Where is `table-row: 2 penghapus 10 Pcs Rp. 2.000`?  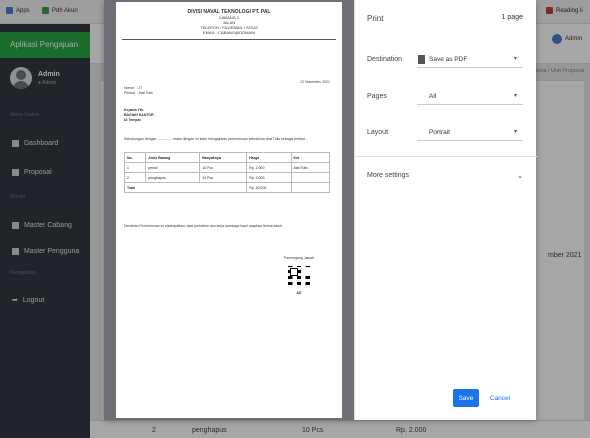
table-row: 2 penghapus 10 Pcs Rp. 2.000 is located at coordinates (227, 177).